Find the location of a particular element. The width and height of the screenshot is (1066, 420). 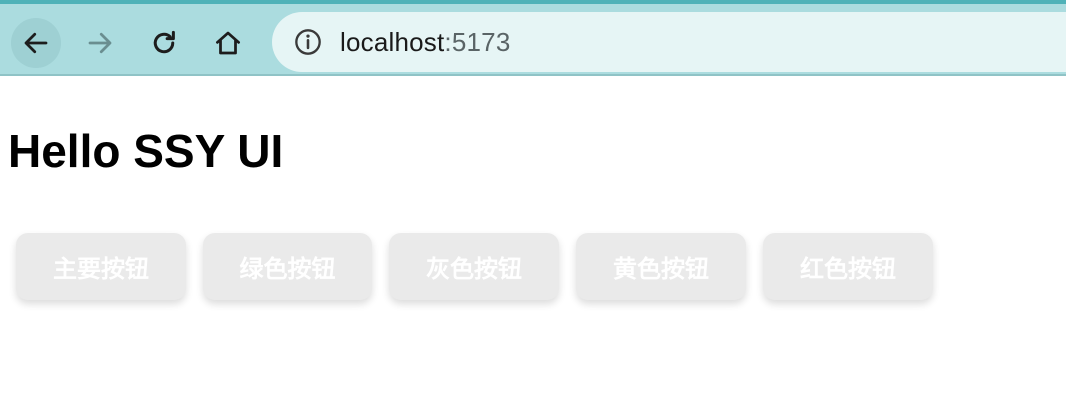

info-icon is located at coordinates (308, 42).